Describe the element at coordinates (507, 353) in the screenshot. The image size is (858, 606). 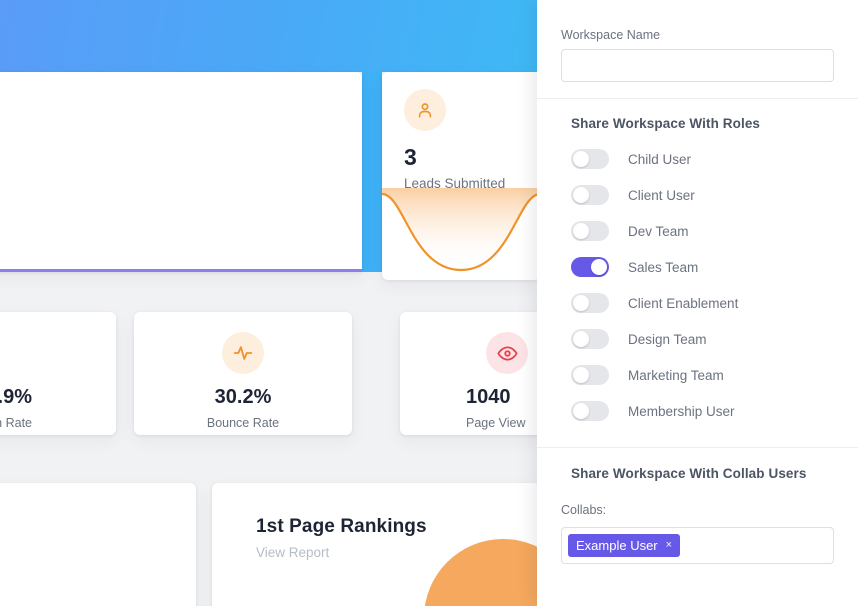
I see `eye-icon` at that location.